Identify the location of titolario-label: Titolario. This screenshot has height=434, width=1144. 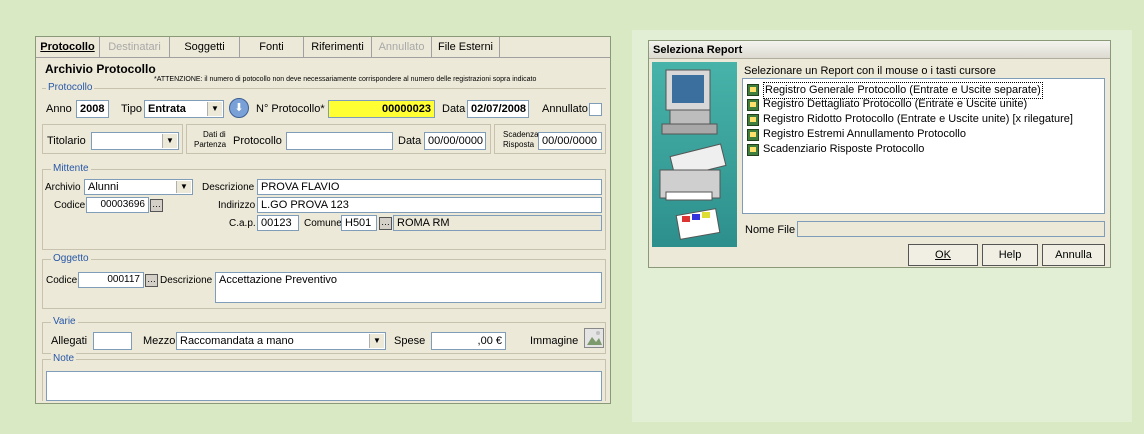
(66, 141).